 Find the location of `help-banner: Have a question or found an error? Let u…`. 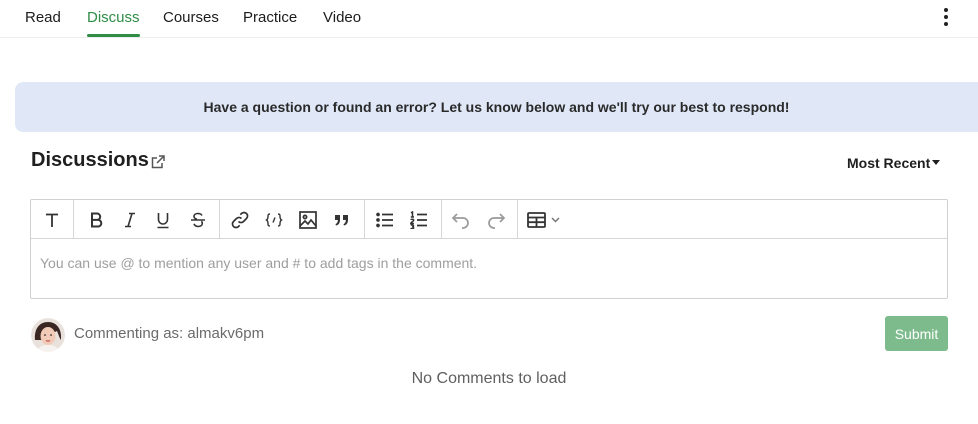

help-banner: Have a question or found an error? Let u… is located at coordinates (496, 107).